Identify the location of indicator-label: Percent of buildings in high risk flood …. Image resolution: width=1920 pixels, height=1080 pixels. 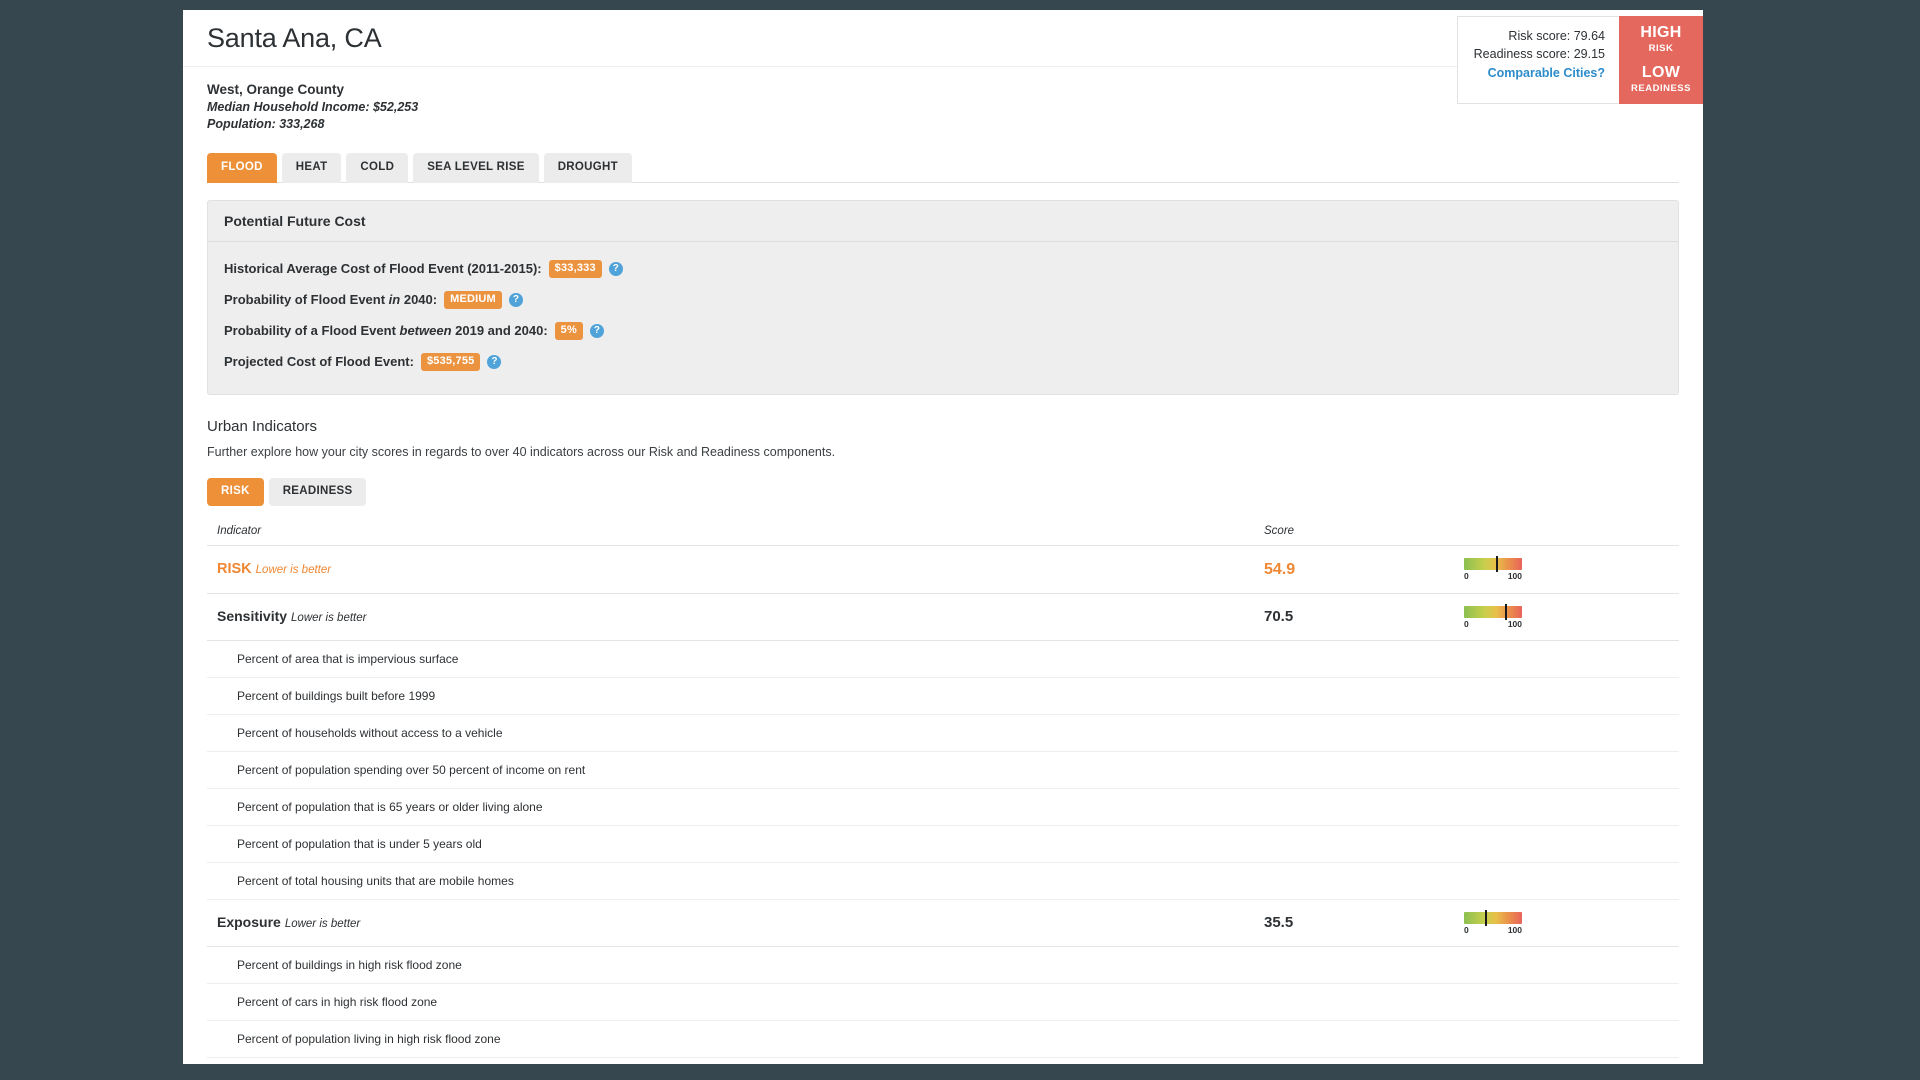
(349, 964).